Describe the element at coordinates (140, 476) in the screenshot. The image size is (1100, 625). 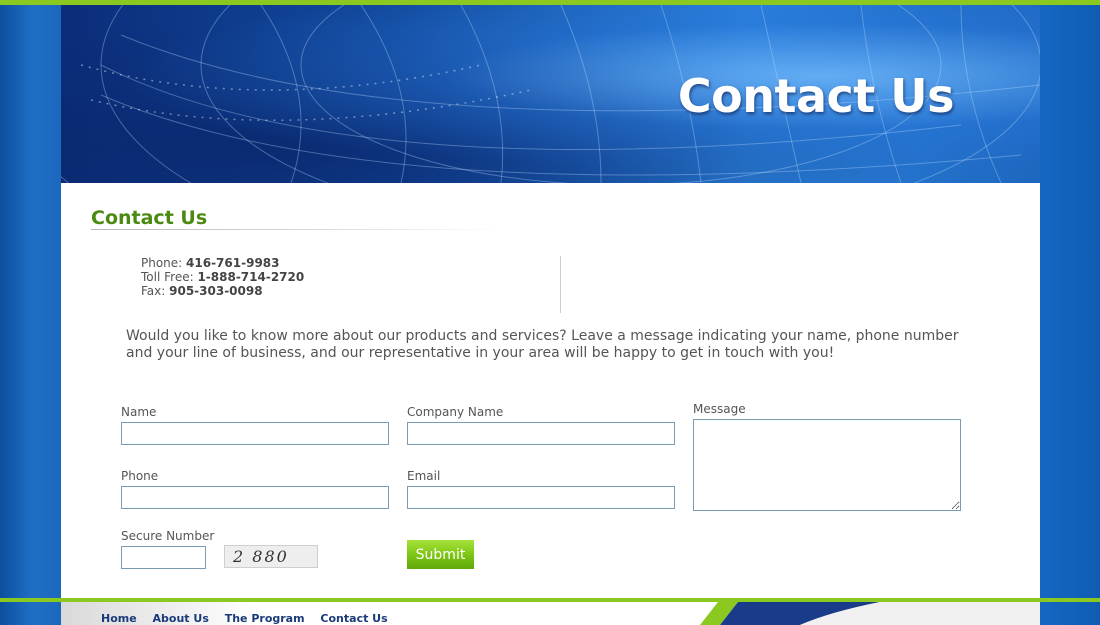
I see `phone-field-label: Phone` at that location.